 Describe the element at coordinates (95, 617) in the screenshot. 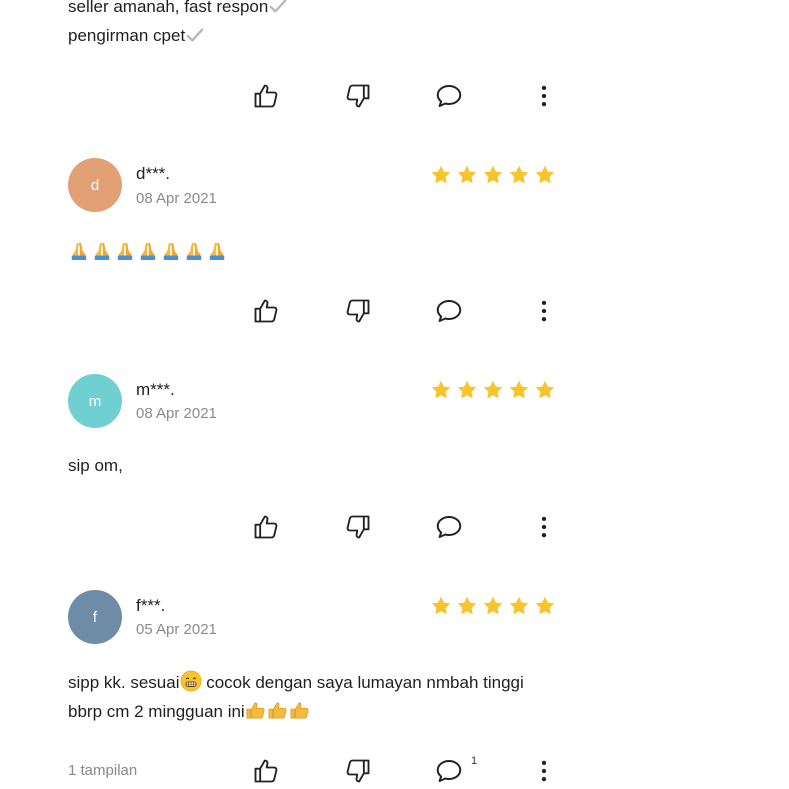

I see `avatar: f` at that location.